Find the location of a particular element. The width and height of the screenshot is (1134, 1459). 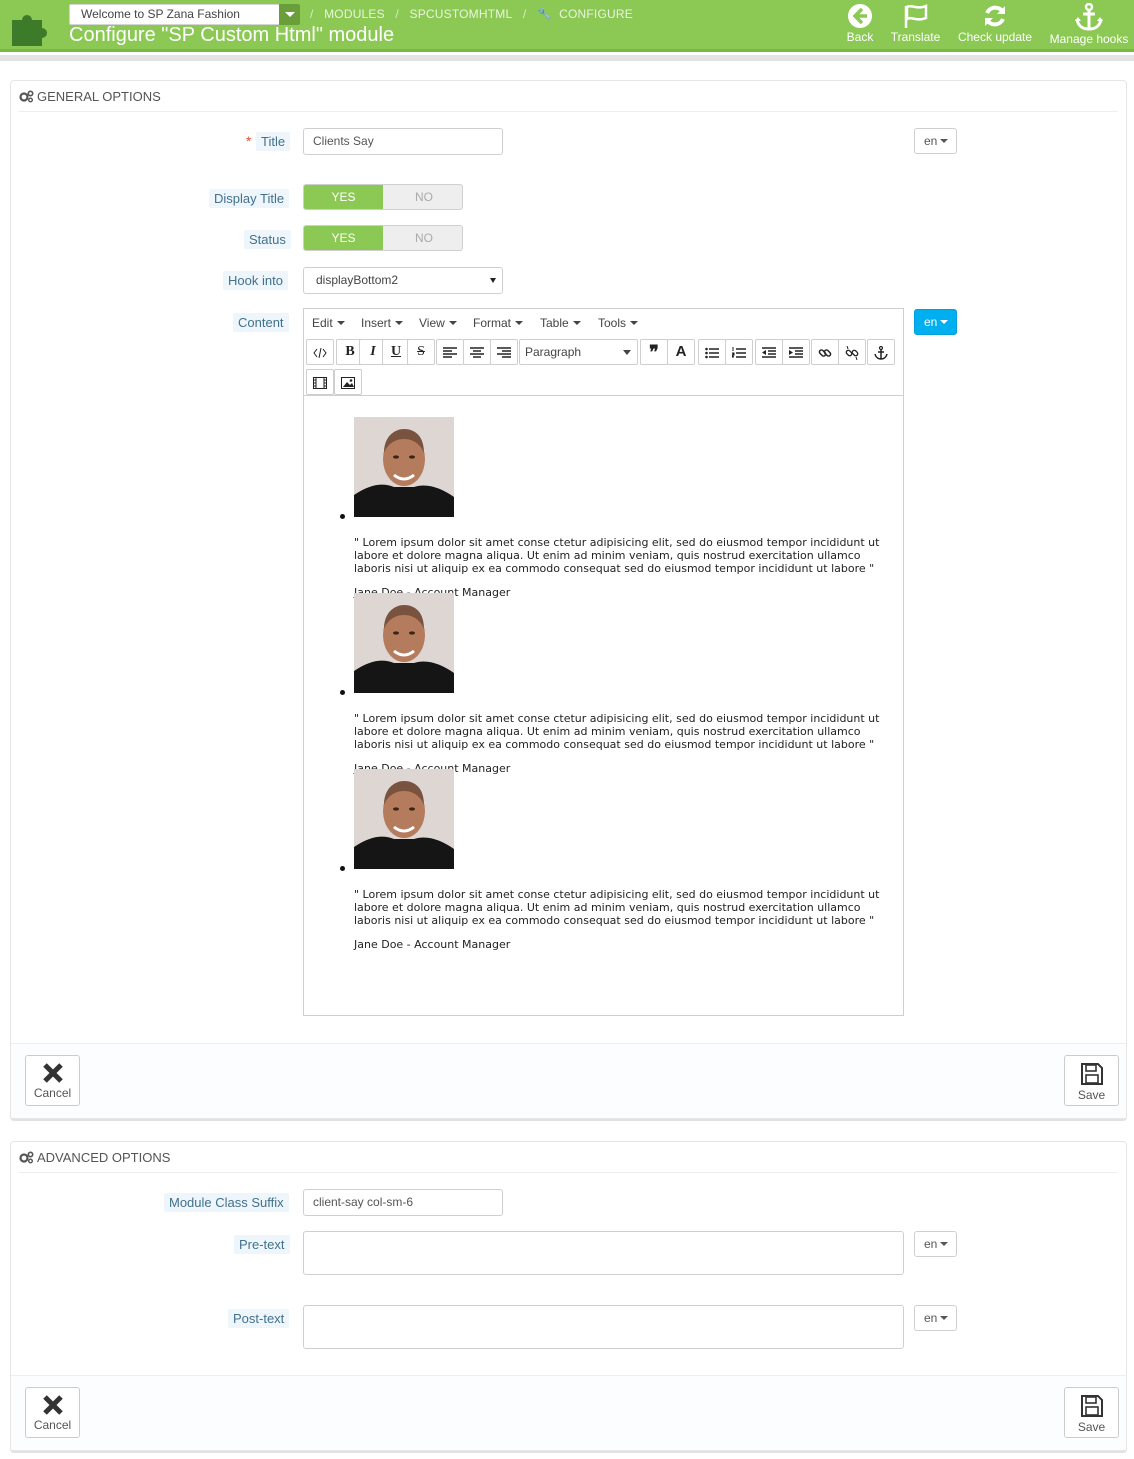

display-title-switch: YES NO is located at coordinates (383, 197).